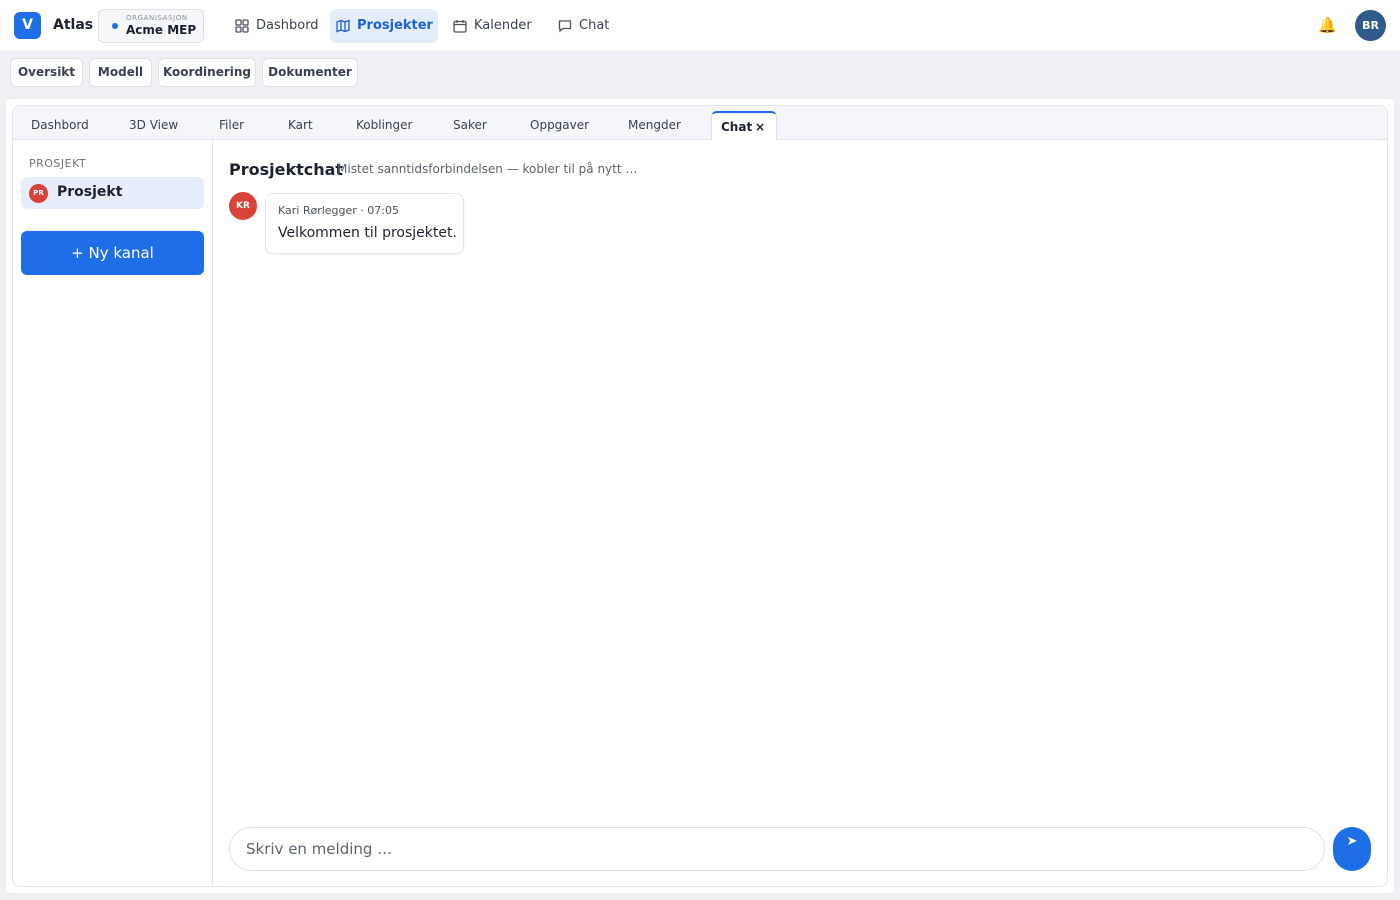 Image resolution: width=1400 pixels, height=900 pixels. Describe the element at coordinates (1327, 25) in the screenshot. I see `bell-icon: 🔔` at that location.